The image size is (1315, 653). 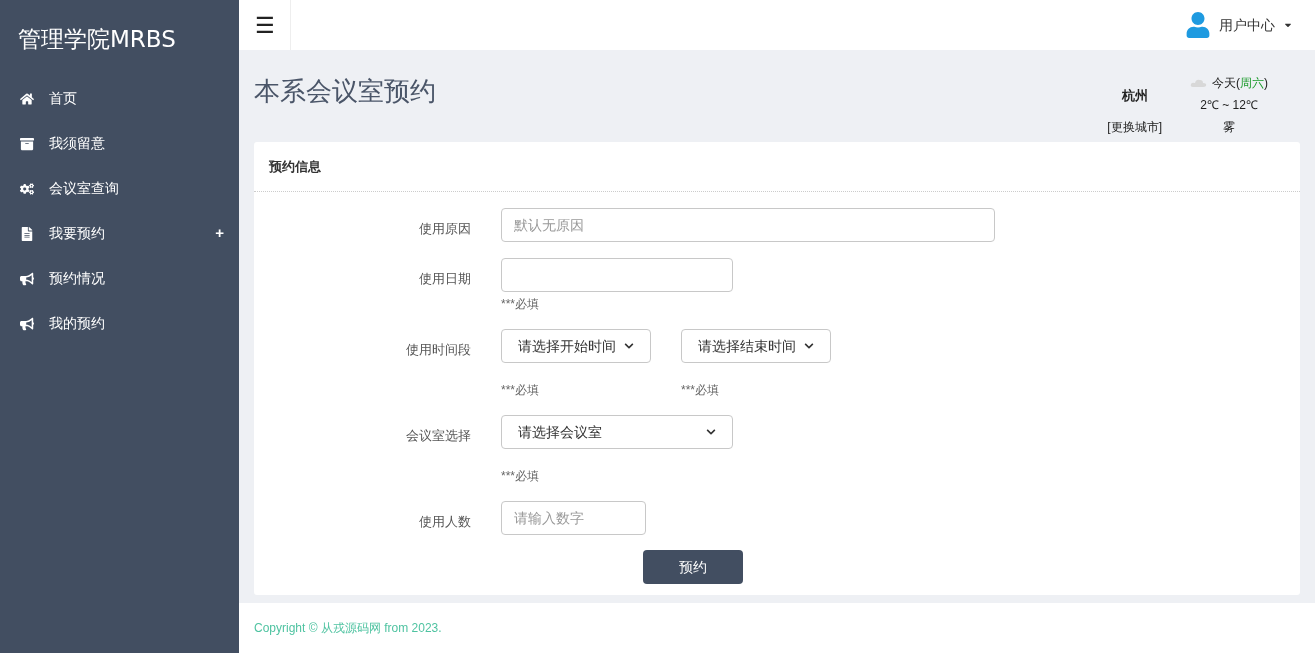 What do you see at coordinates (119, 233) in the screenshot?
I see `nav-item: 我要预约 +` at bounding box center [119, 233].